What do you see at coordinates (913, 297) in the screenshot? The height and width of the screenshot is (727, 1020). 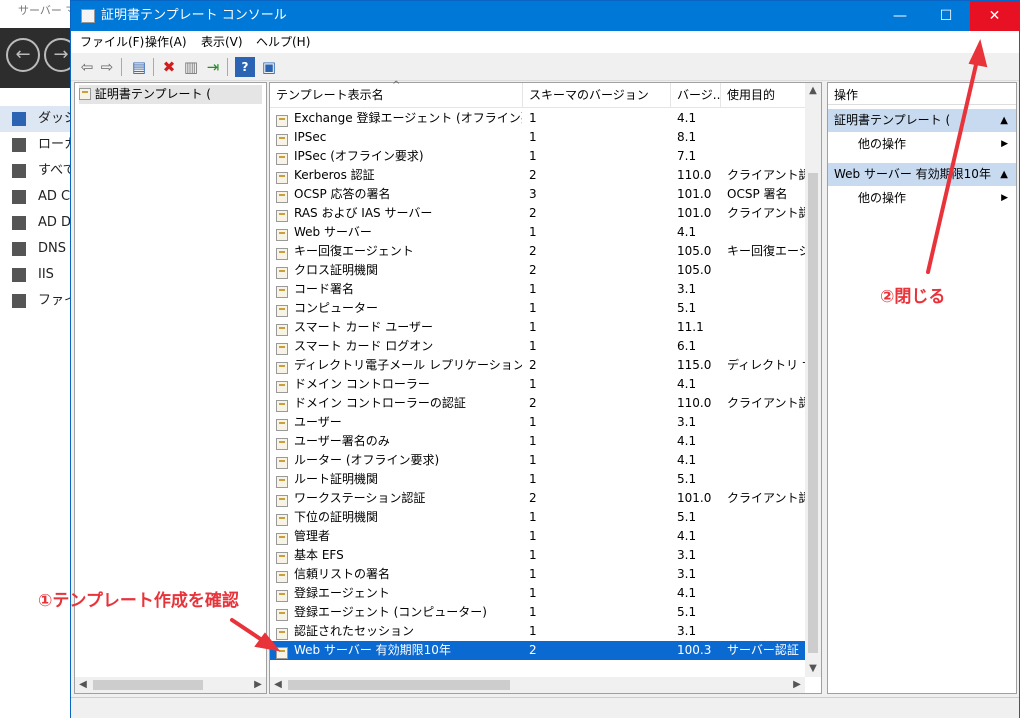 I see `annotation-close: ②閉じる` at bounding box center [913, 297].